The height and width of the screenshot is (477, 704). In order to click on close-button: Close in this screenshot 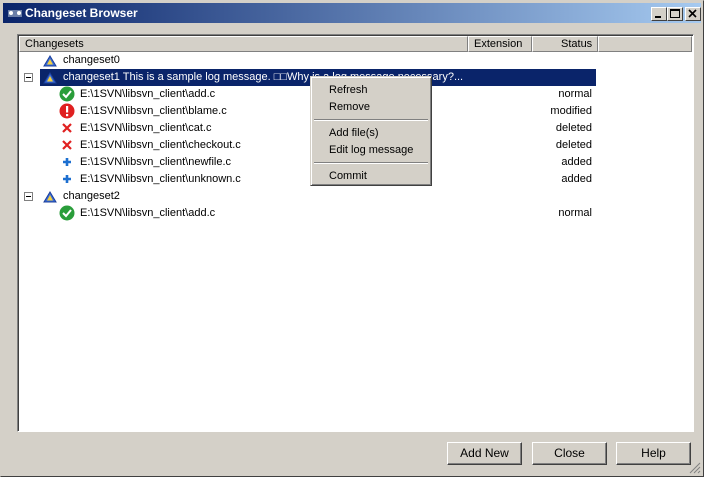, I will do `click(569, 453)`.